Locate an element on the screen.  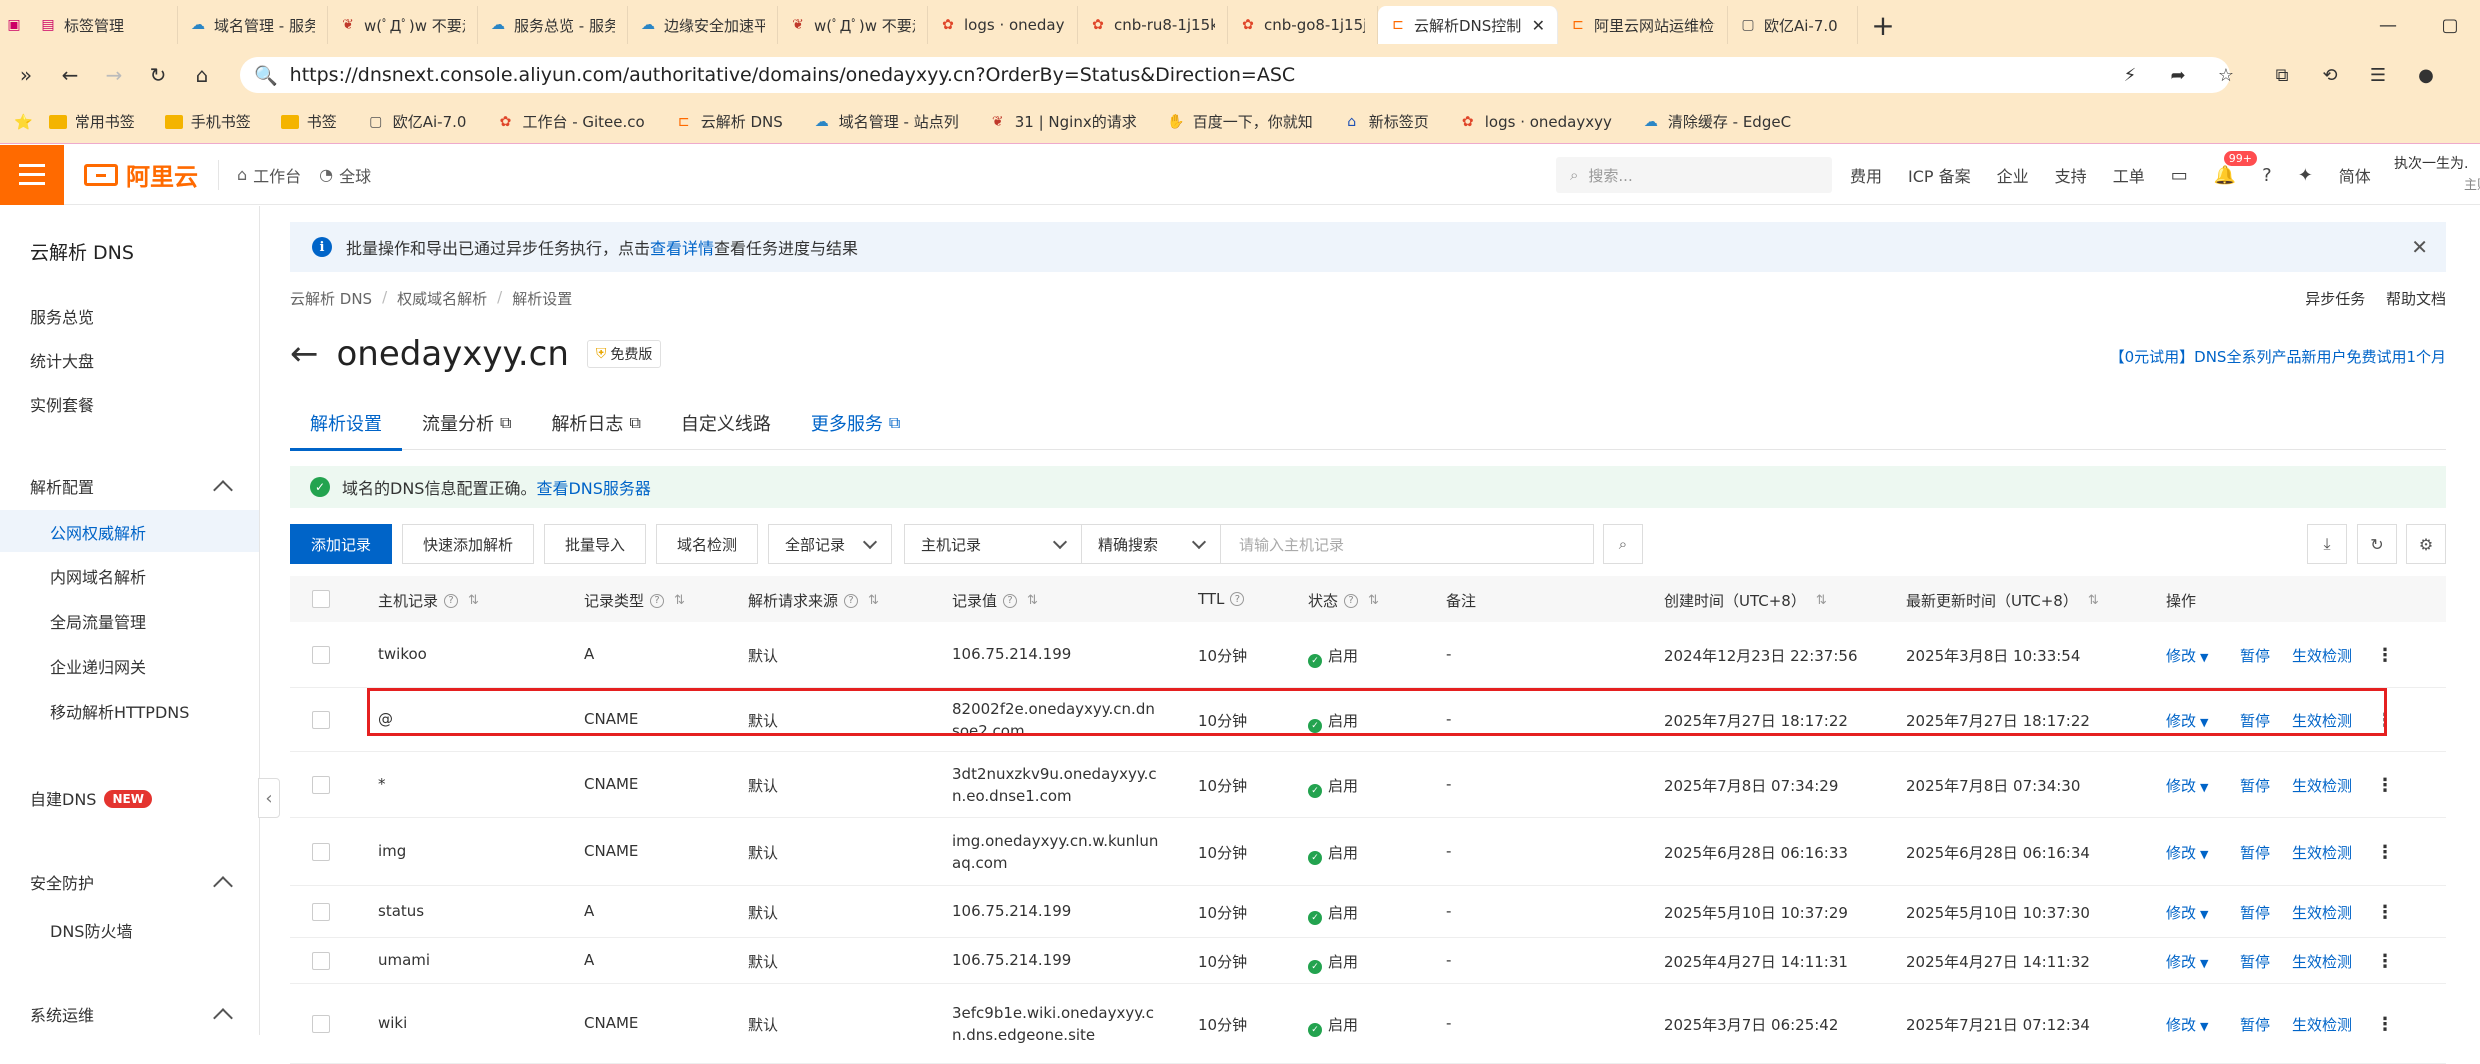
search-mode-select: 精确搜索 is located at coordinates (1151, 544).